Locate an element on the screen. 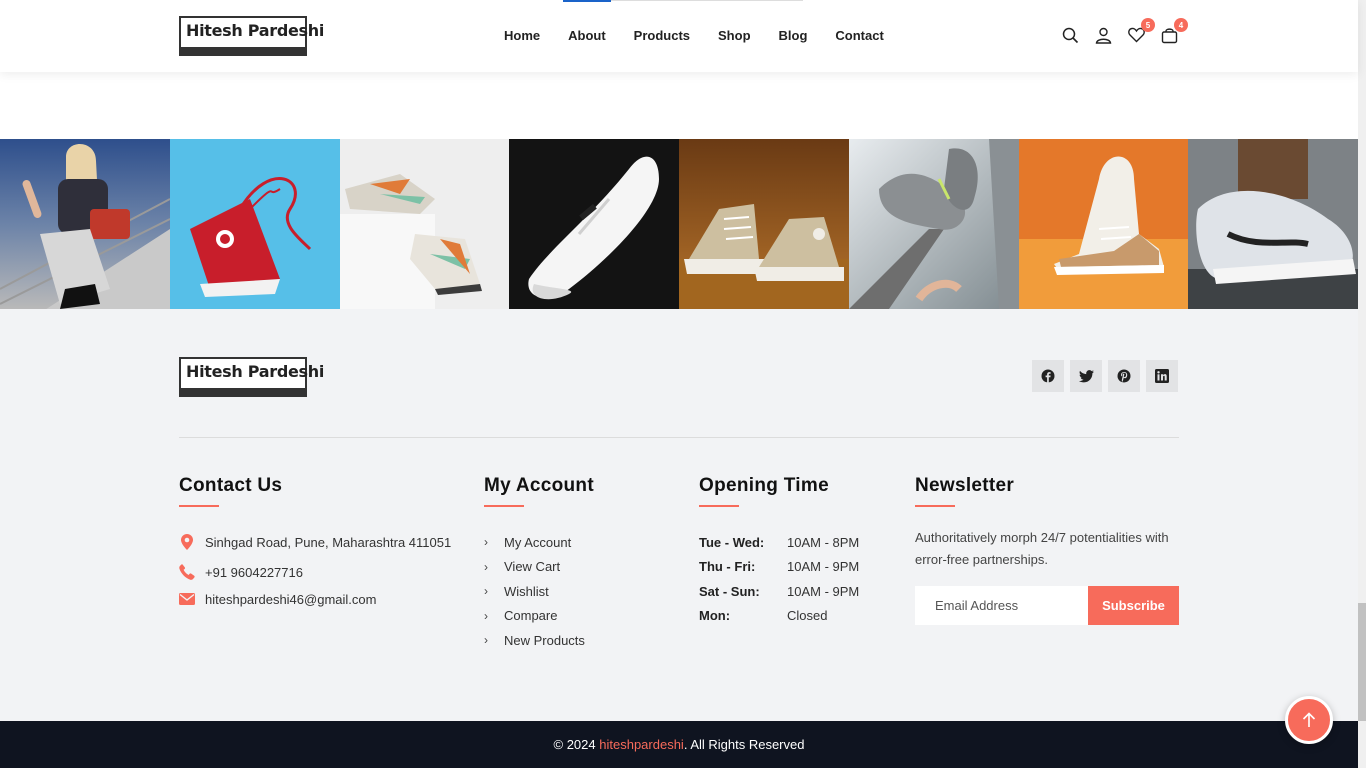  header-progress-line is located at coordinates (683, 1).